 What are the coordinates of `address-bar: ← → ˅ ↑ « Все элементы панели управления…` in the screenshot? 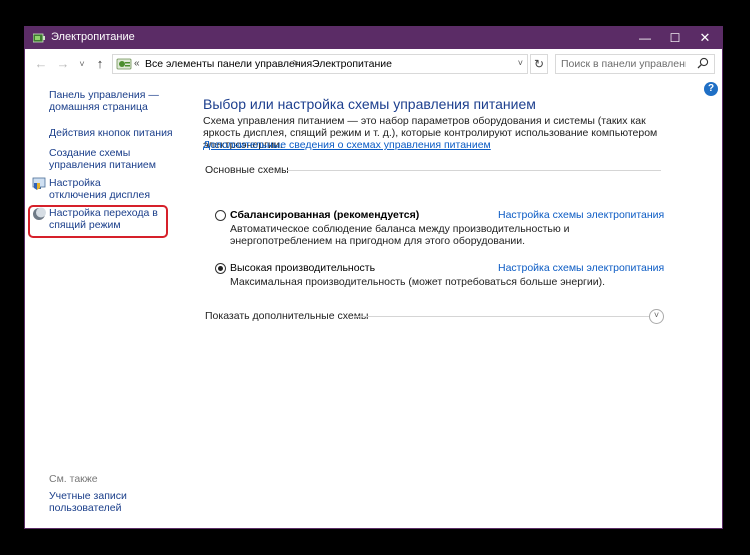 It's located at (373, 64).